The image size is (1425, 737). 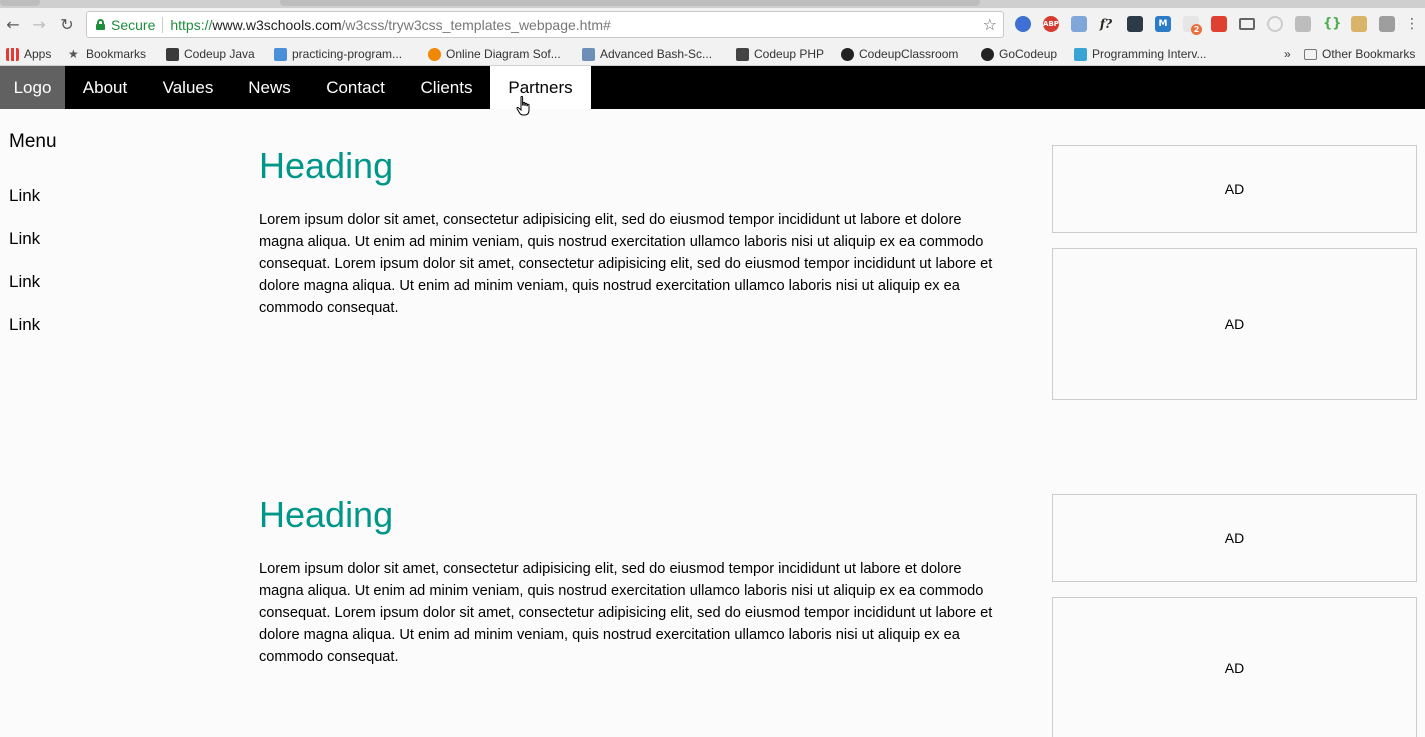 What do you see at coordinates (24, 196) in the screenshot?
I see `sidebar-link-1: Link` at bounding box center [24, 196].